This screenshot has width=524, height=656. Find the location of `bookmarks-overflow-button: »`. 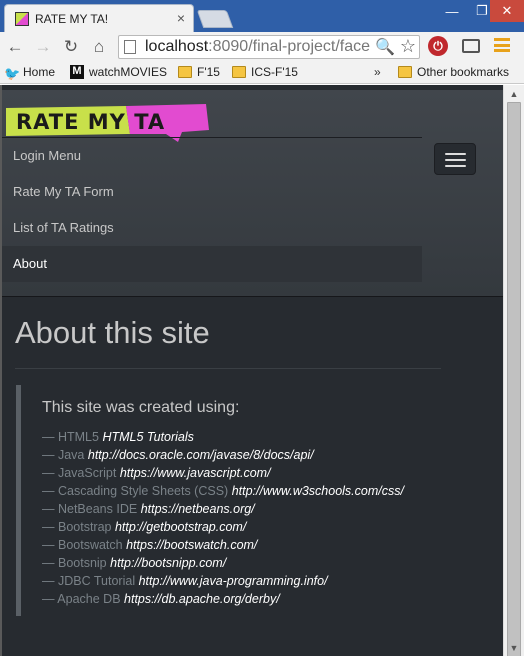

bookmarks-overflow-button: » is located at coordinates (377, 72).